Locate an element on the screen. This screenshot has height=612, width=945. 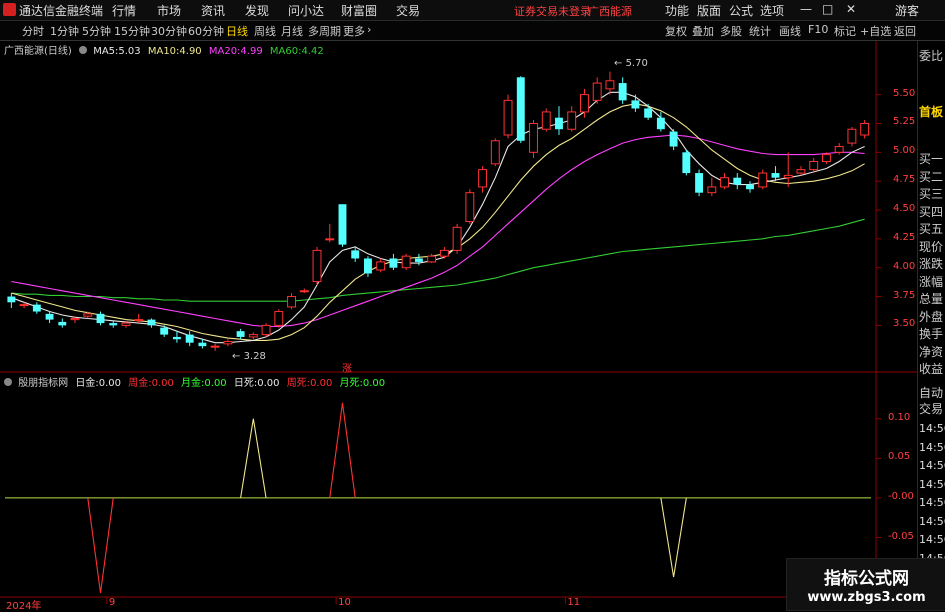
user-label: 游客 is located at coordinates (907, 10).